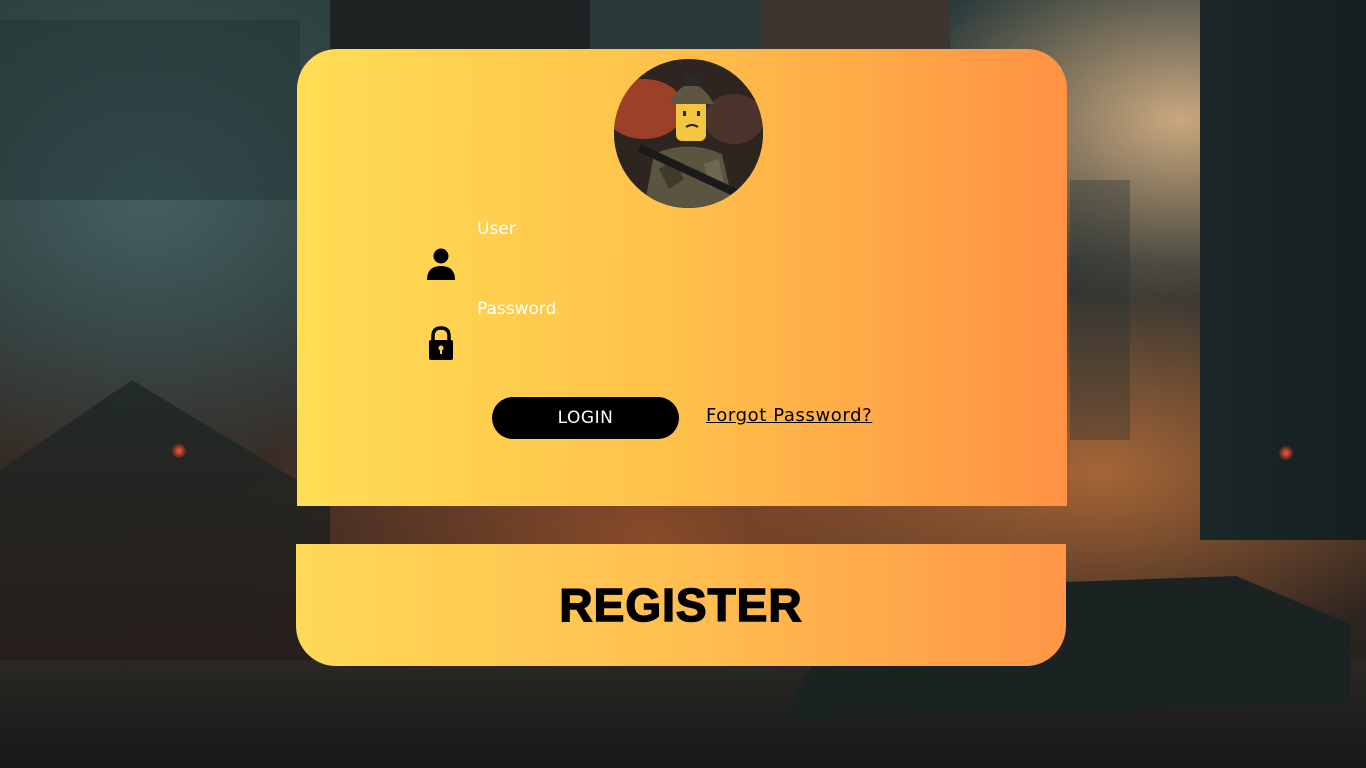  I want to click on user-field-row: User, so click(652, 249).